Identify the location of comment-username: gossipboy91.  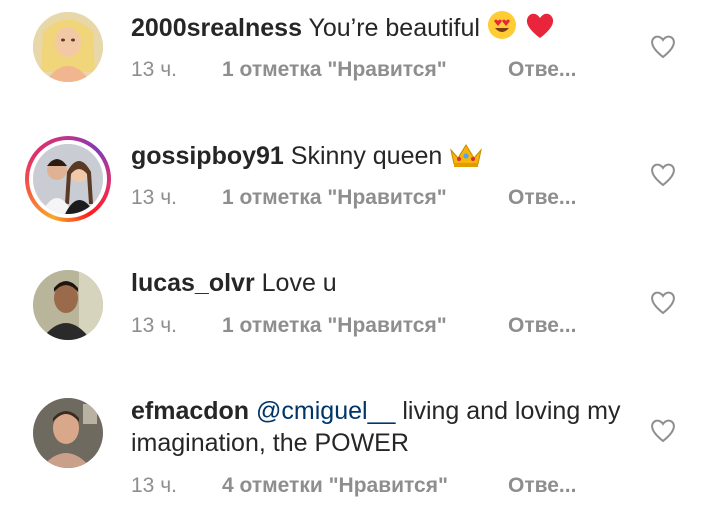
(207, 156).